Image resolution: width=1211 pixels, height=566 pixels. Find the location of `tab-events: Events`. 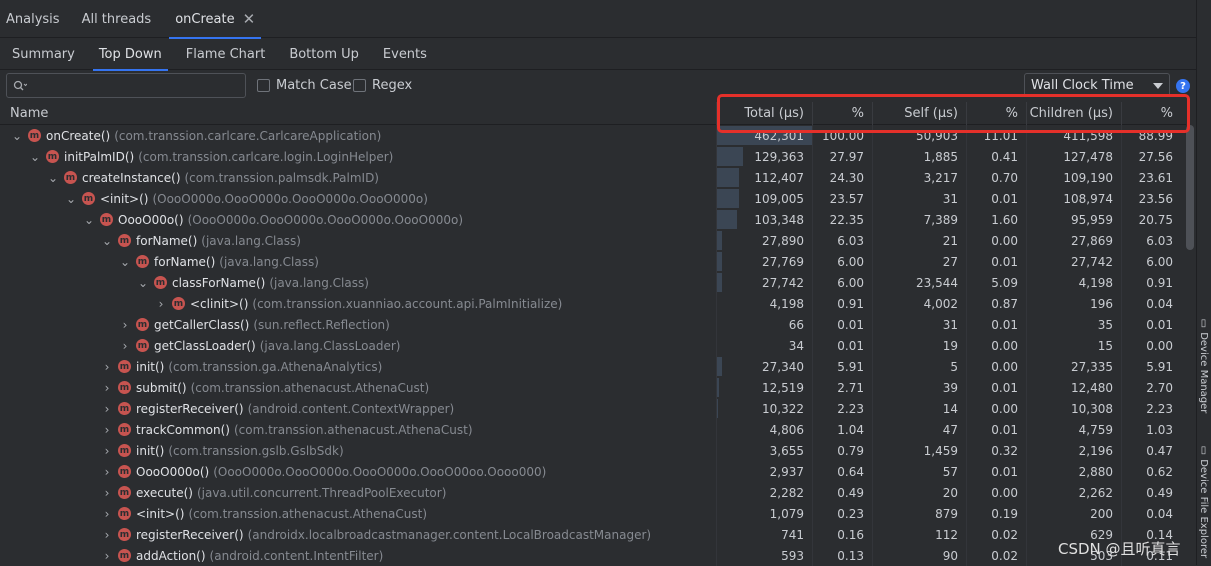

tab-events: Events is located at coordinates (405, 54).